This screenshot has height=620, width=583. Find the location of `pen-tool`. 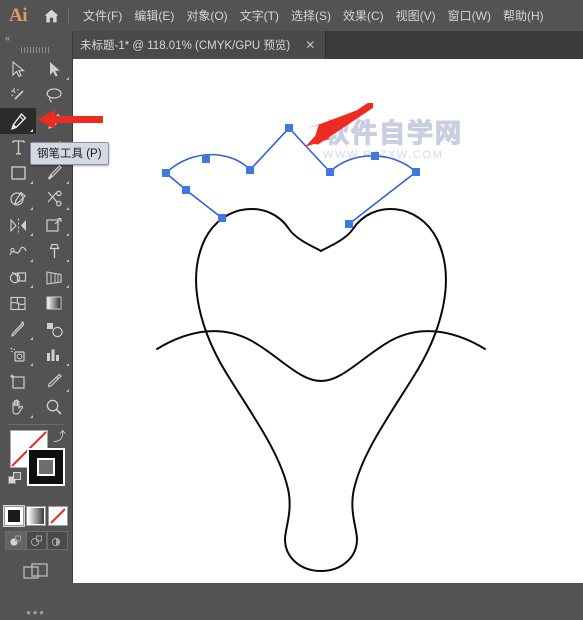

pen-tool is located at coordinates (18, 121).